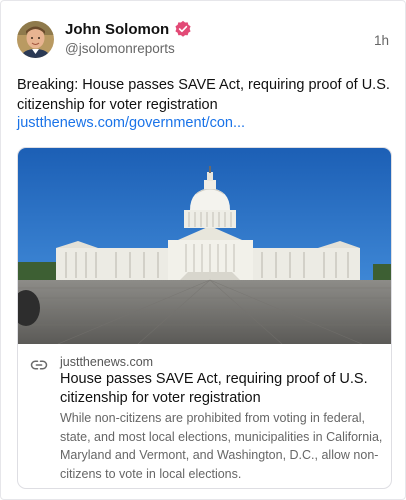 Image resolution: width=406 pixels, height=500 pixels. What do you see at coordinates (381, 40) in the screenshot?
I see `post-timestamp: 1h` at bounding box center [381, 40].